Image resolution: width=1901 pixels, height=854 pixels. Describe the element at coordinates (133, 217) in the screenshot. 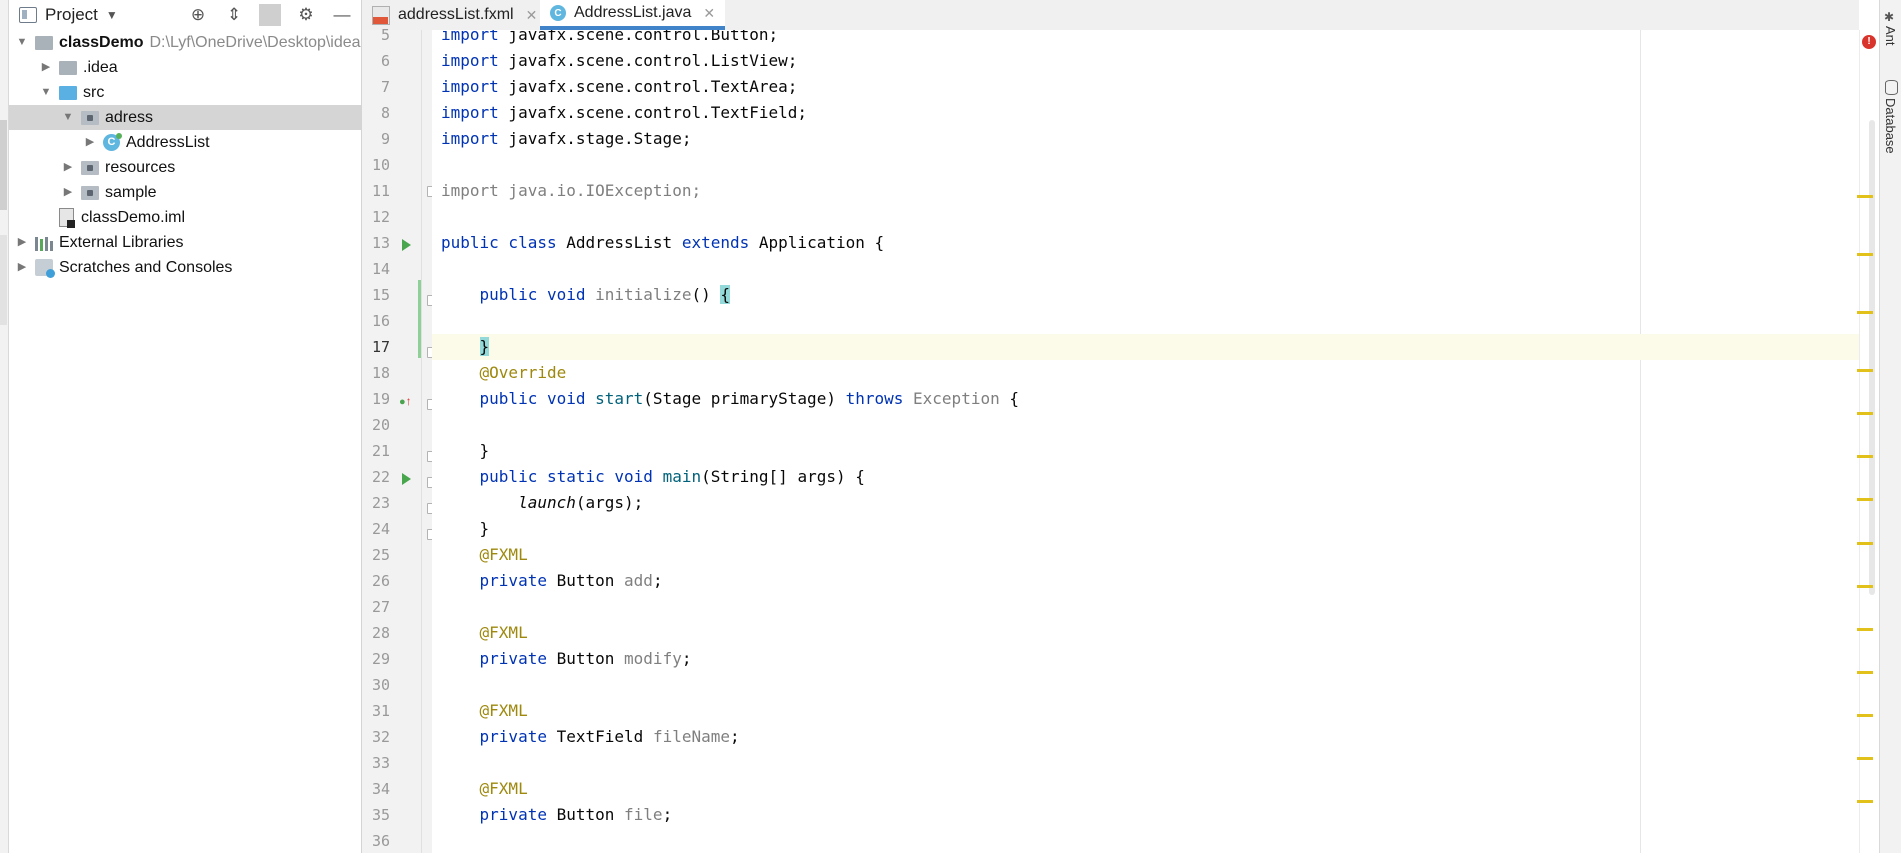

I see `tree-item-label: classDemo.iml` at that location.